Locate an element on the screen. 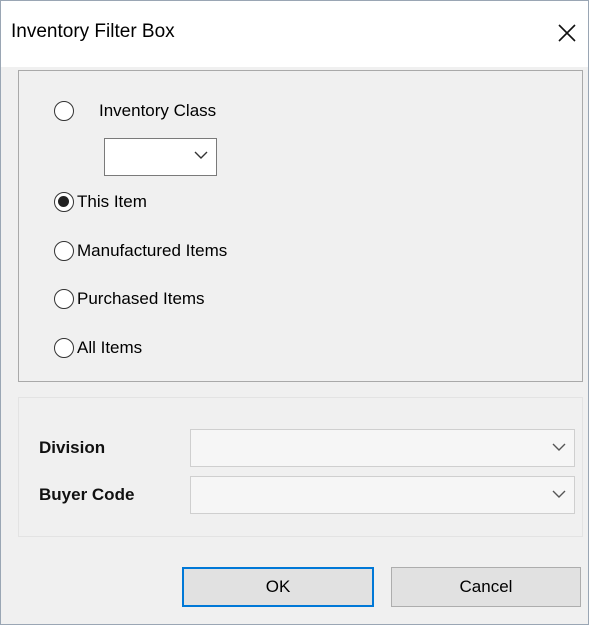 The height and width of the screenshot is (625, 589). cancel-button: Cancel is located at coordinates (486, 587).